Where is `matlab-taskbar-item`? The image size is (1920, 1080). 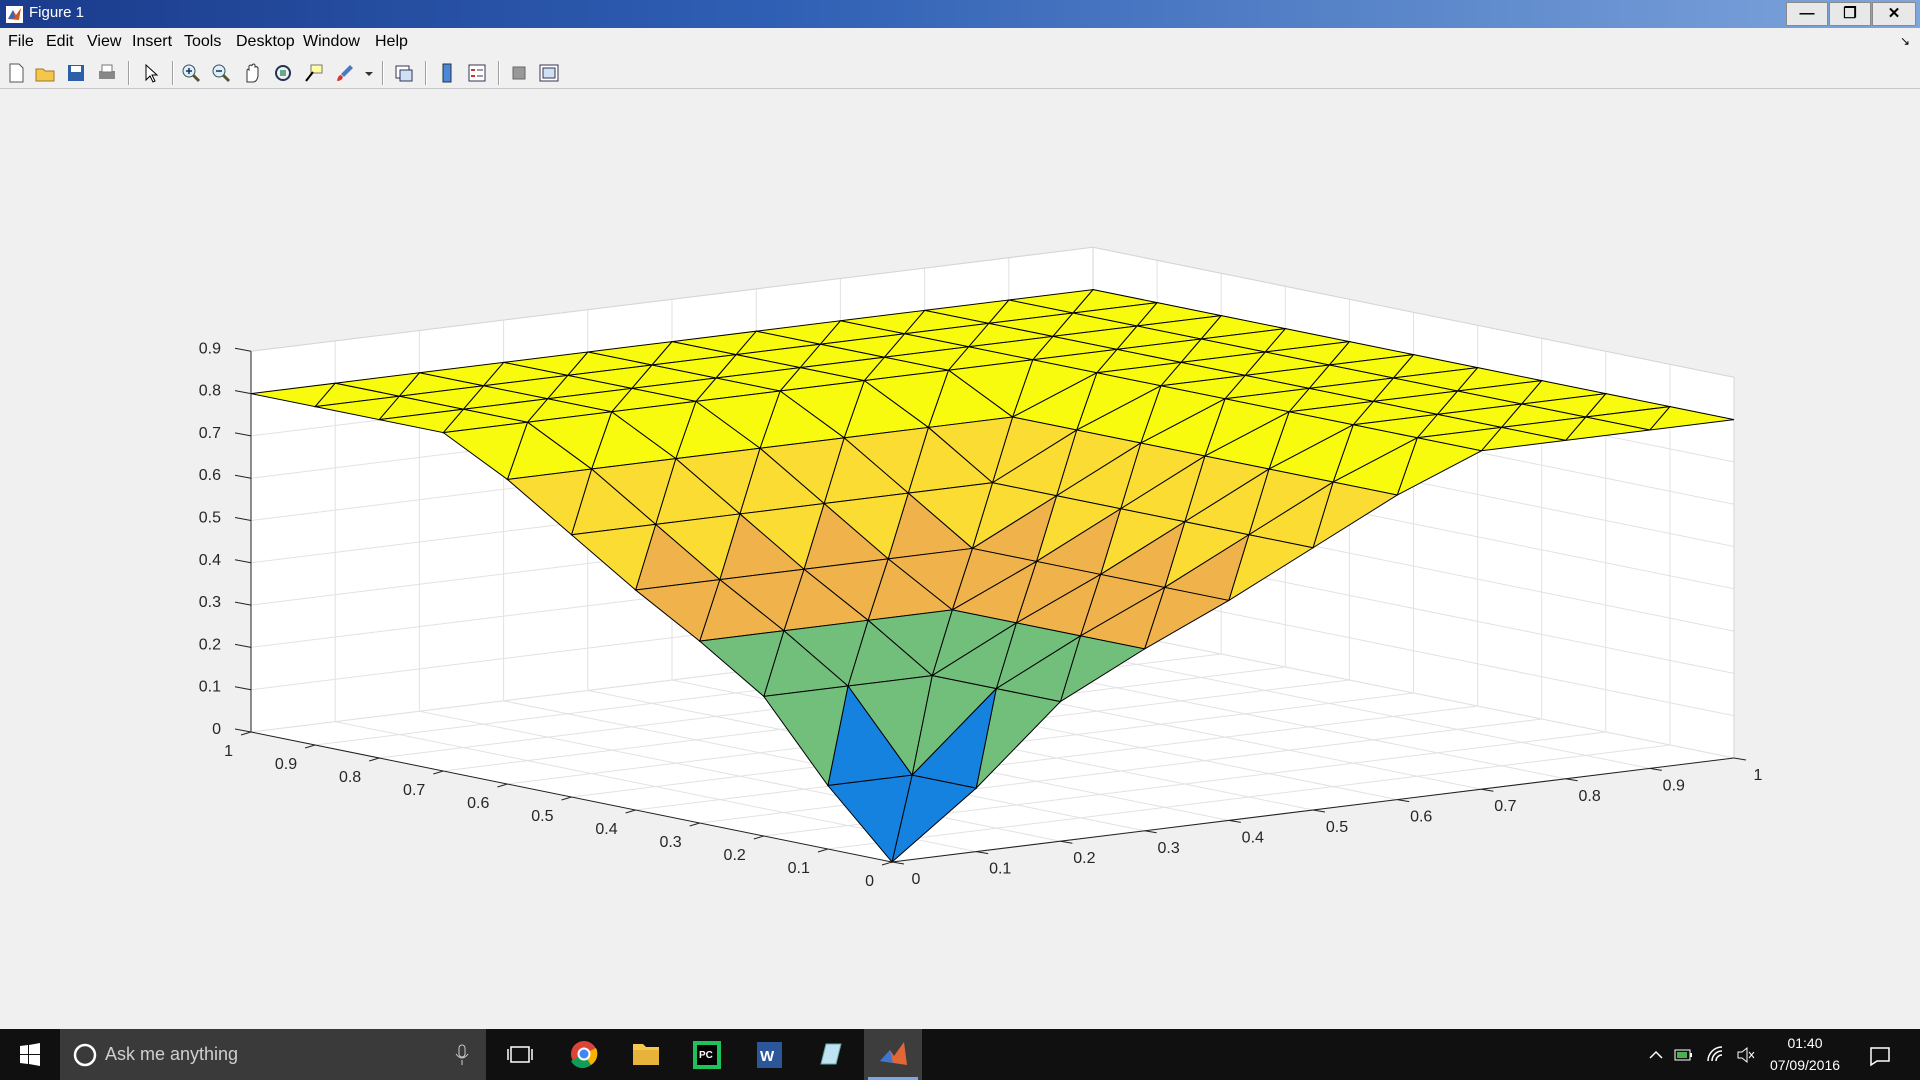
matlab-taskbar-item is located at coordinates (893, 1054).